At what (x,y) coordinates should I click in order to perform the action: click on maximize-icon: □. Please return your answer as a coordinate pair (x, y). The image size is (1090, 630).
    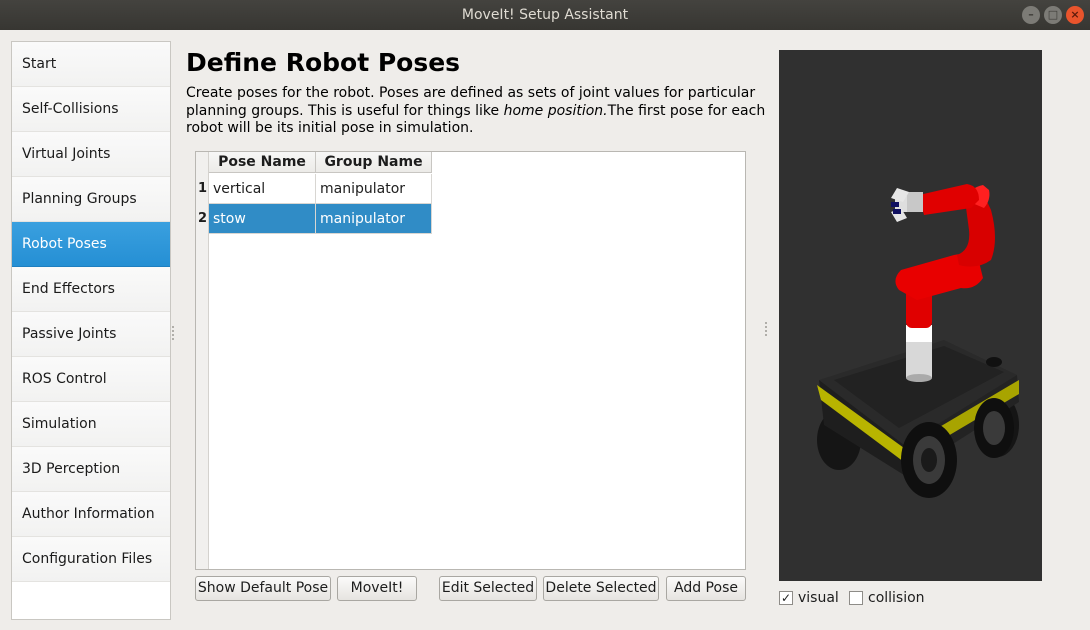
    Looking at the image, I should click on (1053, 15).